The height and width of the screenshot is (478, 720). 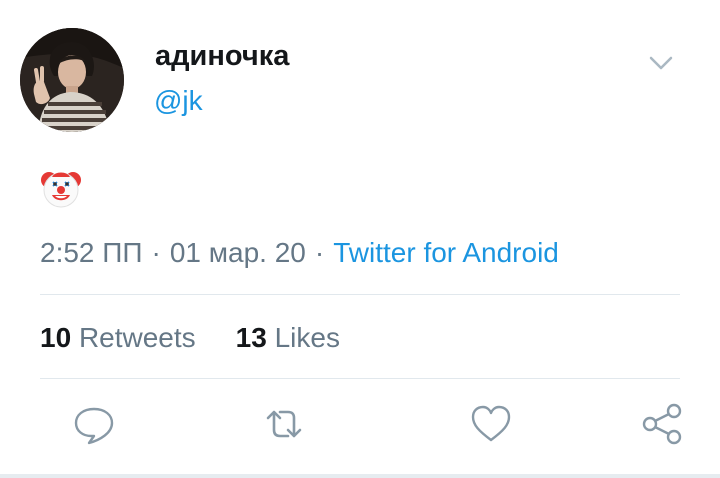 I want to click on likes-stat: 13 Likes, so click(x=288, y=337).